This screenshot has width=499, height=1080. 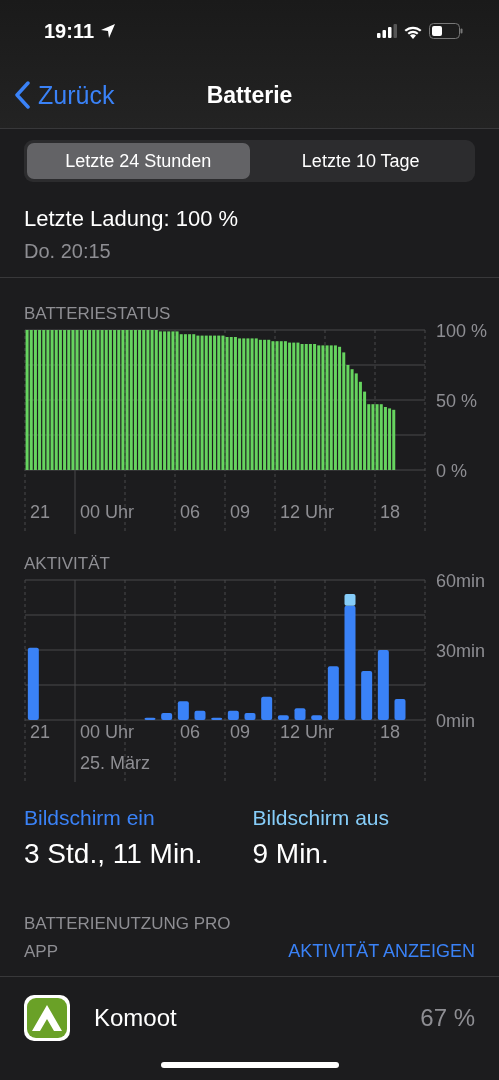 What do you see at coordinates (291, 854) in the screenshot?
I see `duration-value: 9 Min.` at bounding box center [291, 854].